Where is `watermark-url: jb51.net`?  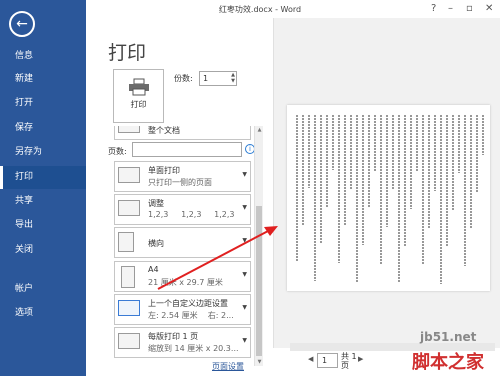
watermark-url: jb51.net is located at coordinates (448, 337).